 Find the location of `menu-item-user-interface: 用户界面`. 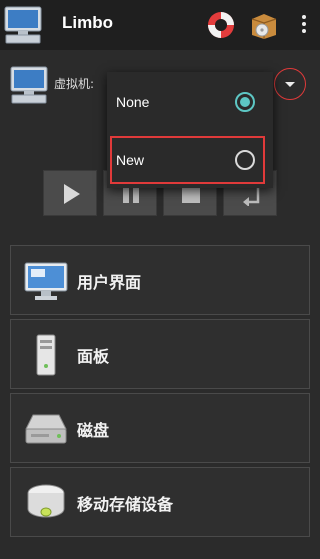

menu-item-user-interface: 用户界面 is located at coordinates (160, 280).